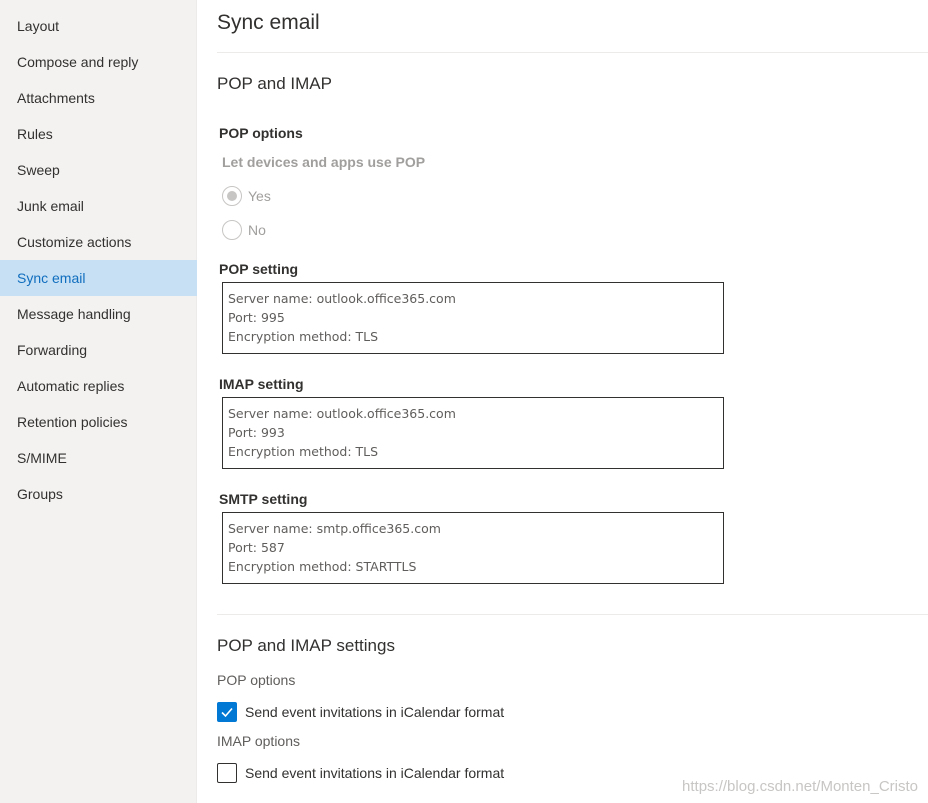  Describe the element at coordinates (98, 26) in the screenshot. I see `sidebar-item-layout: Layout` at that location.